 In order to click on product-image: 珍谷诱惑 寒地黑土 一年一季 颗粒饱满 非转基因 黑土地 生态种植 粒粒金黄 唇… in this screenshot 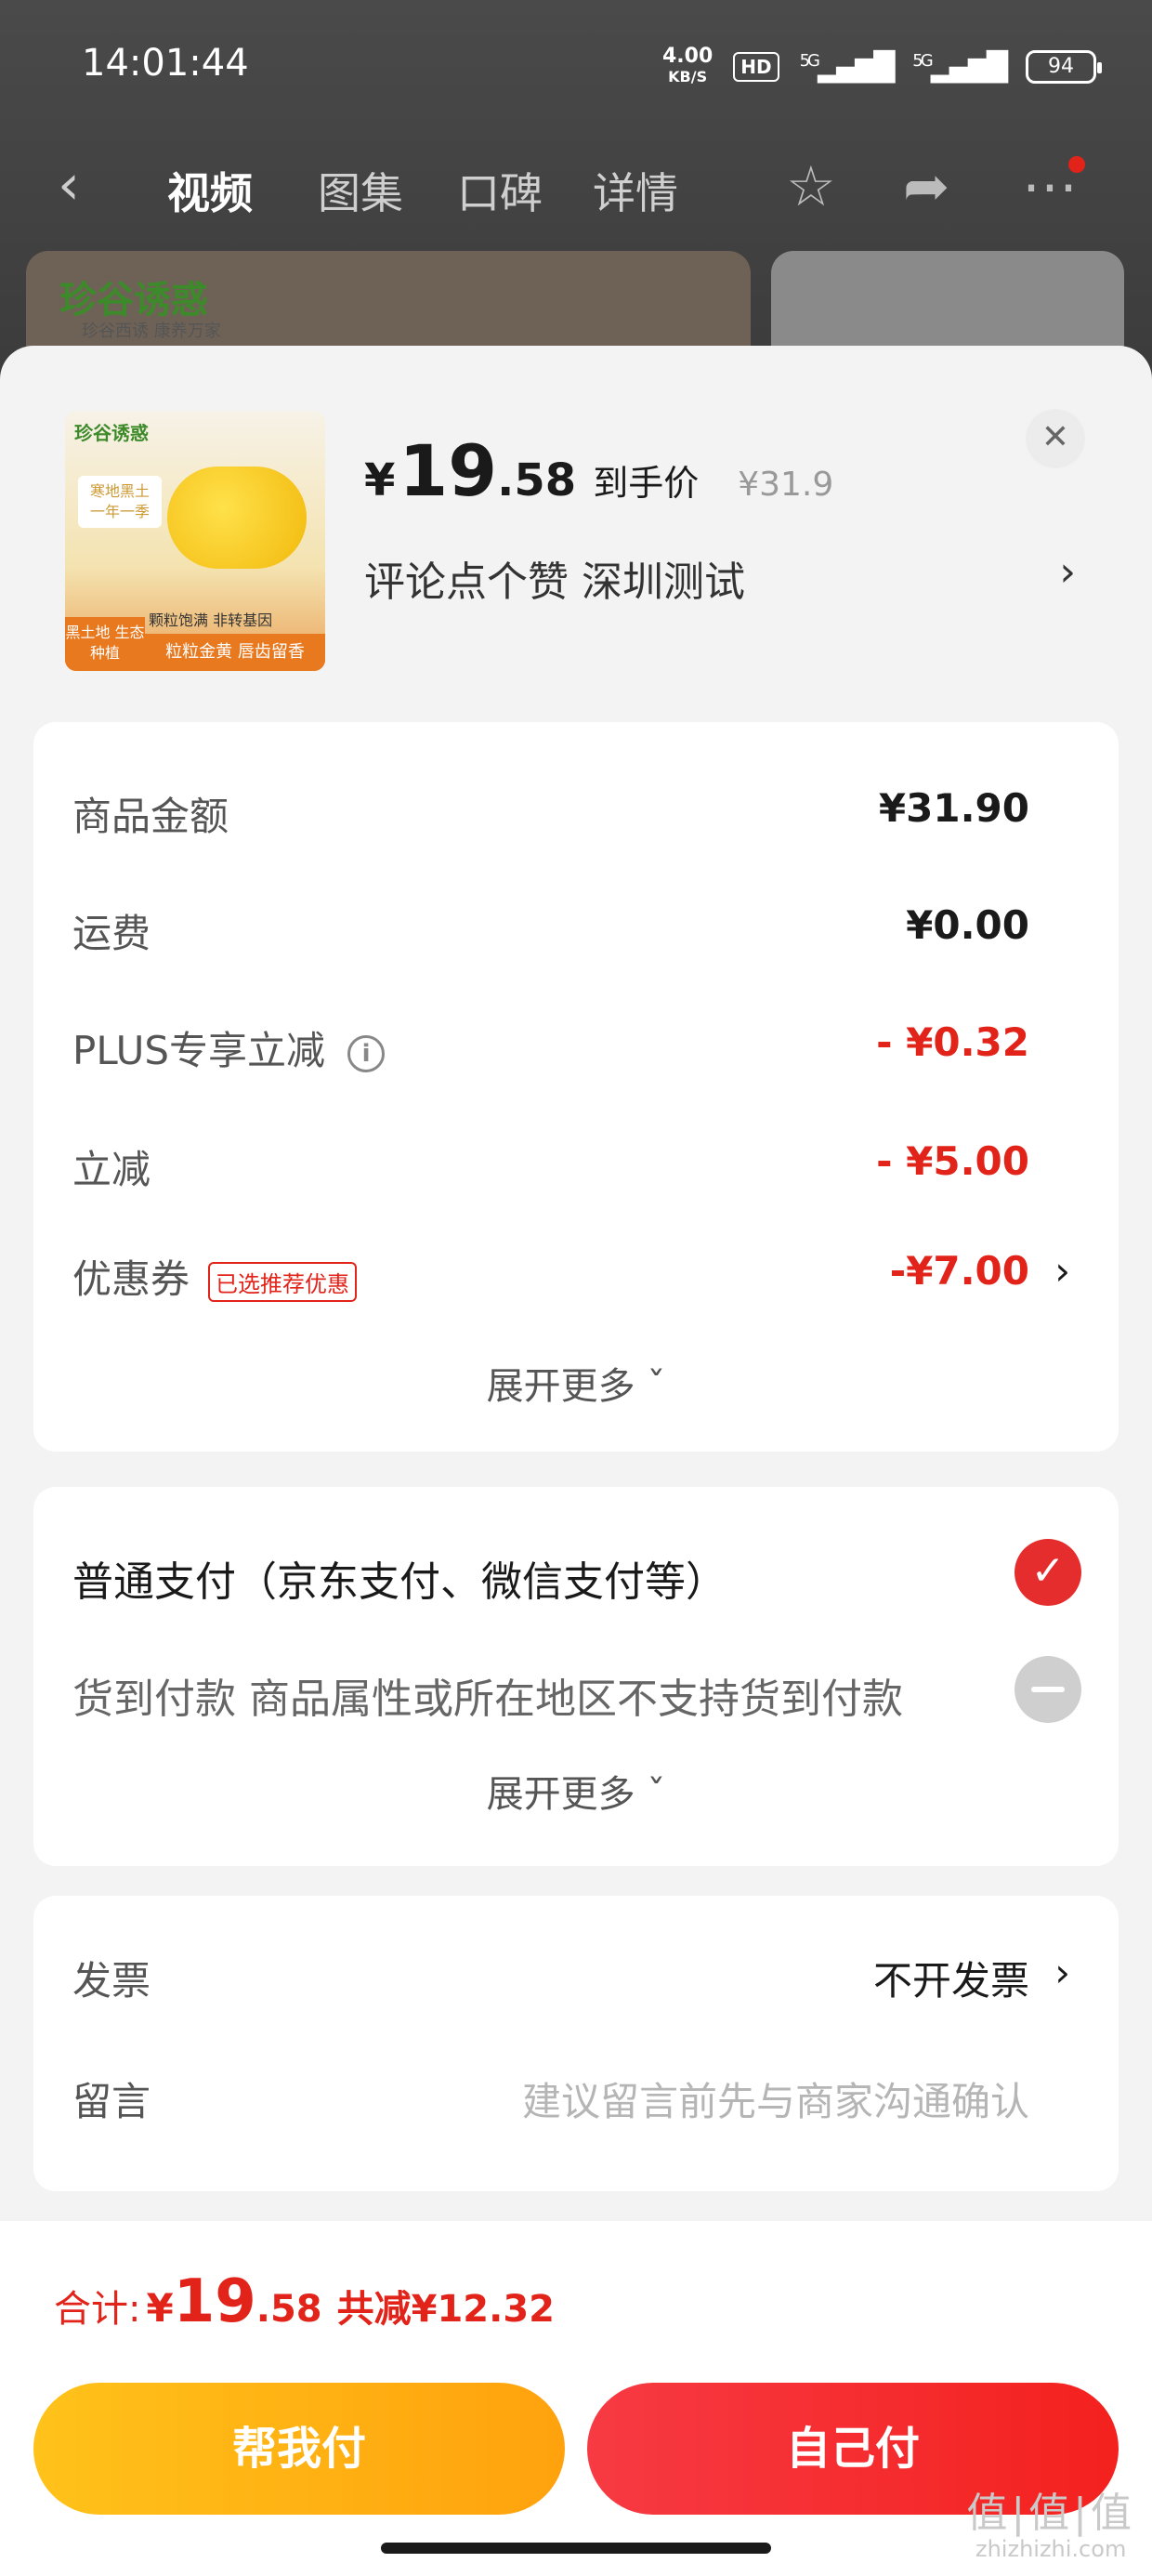, I will do `click(195, 541)`.